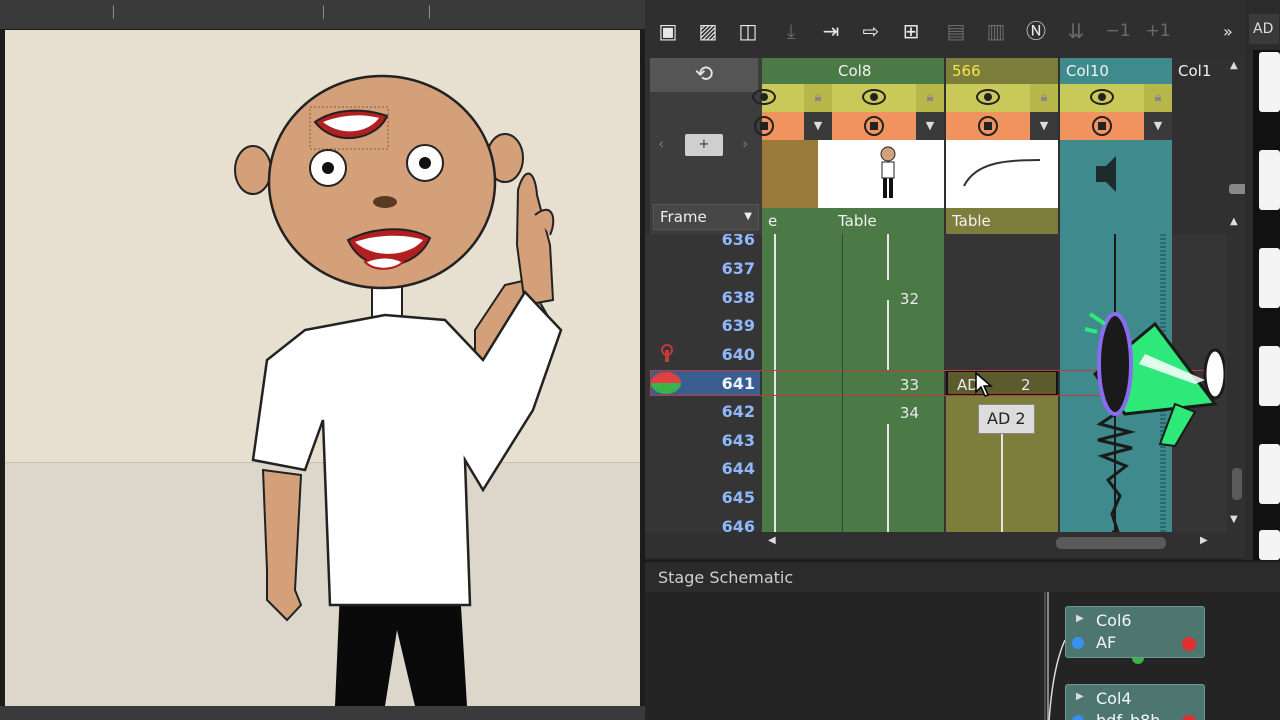 Image resolution: width=1280 pixels, height=720 pixels. Describe the element at coordinates (668, 31) in the screenshot. I see `new-level-icon: ▣` at that location.